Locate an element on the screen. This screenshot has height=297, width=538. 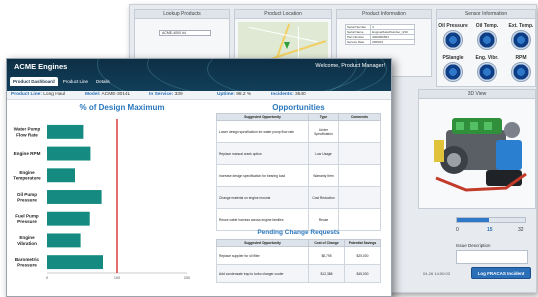
pcr-col-savings: Potential Savings is located at coordinates (362, 243).